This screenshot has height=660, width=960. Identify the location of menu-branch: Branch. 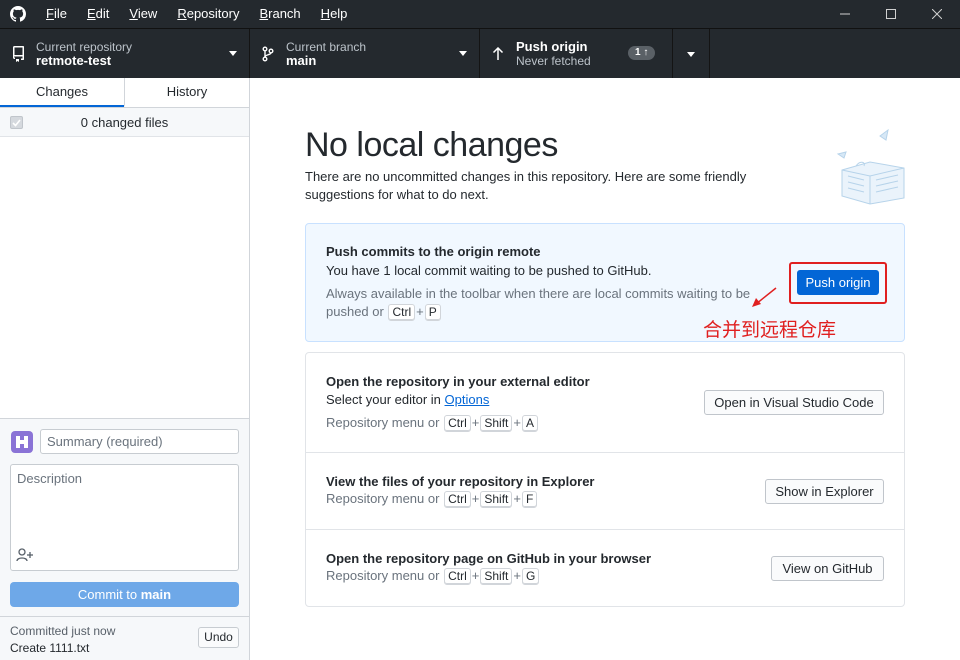
(279, 14).